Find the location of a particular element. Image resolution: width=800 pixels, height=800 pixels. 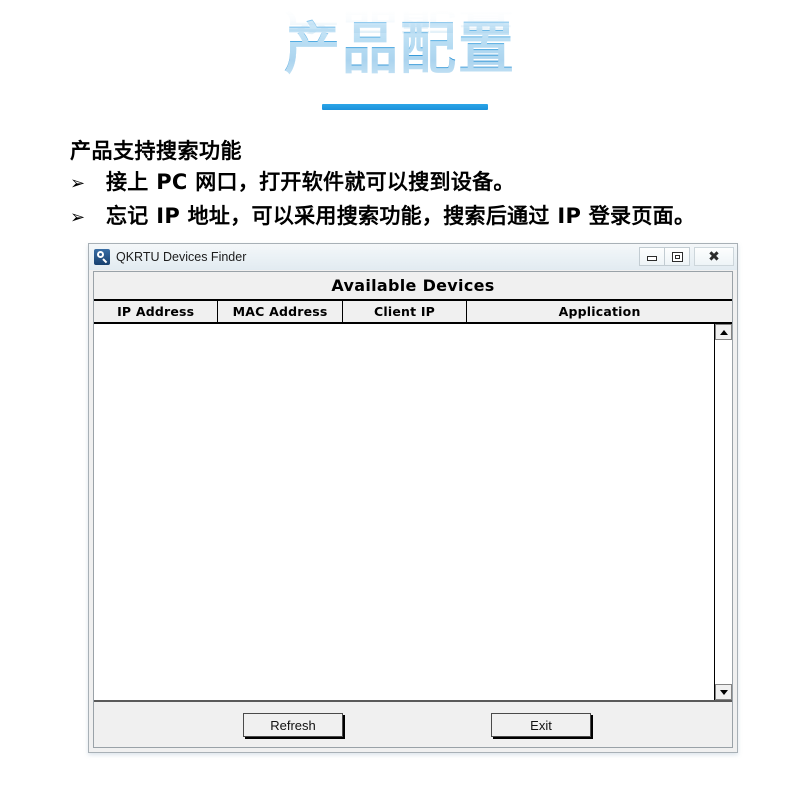

panel-title: Available Devices is located at coordinates (413, 286).